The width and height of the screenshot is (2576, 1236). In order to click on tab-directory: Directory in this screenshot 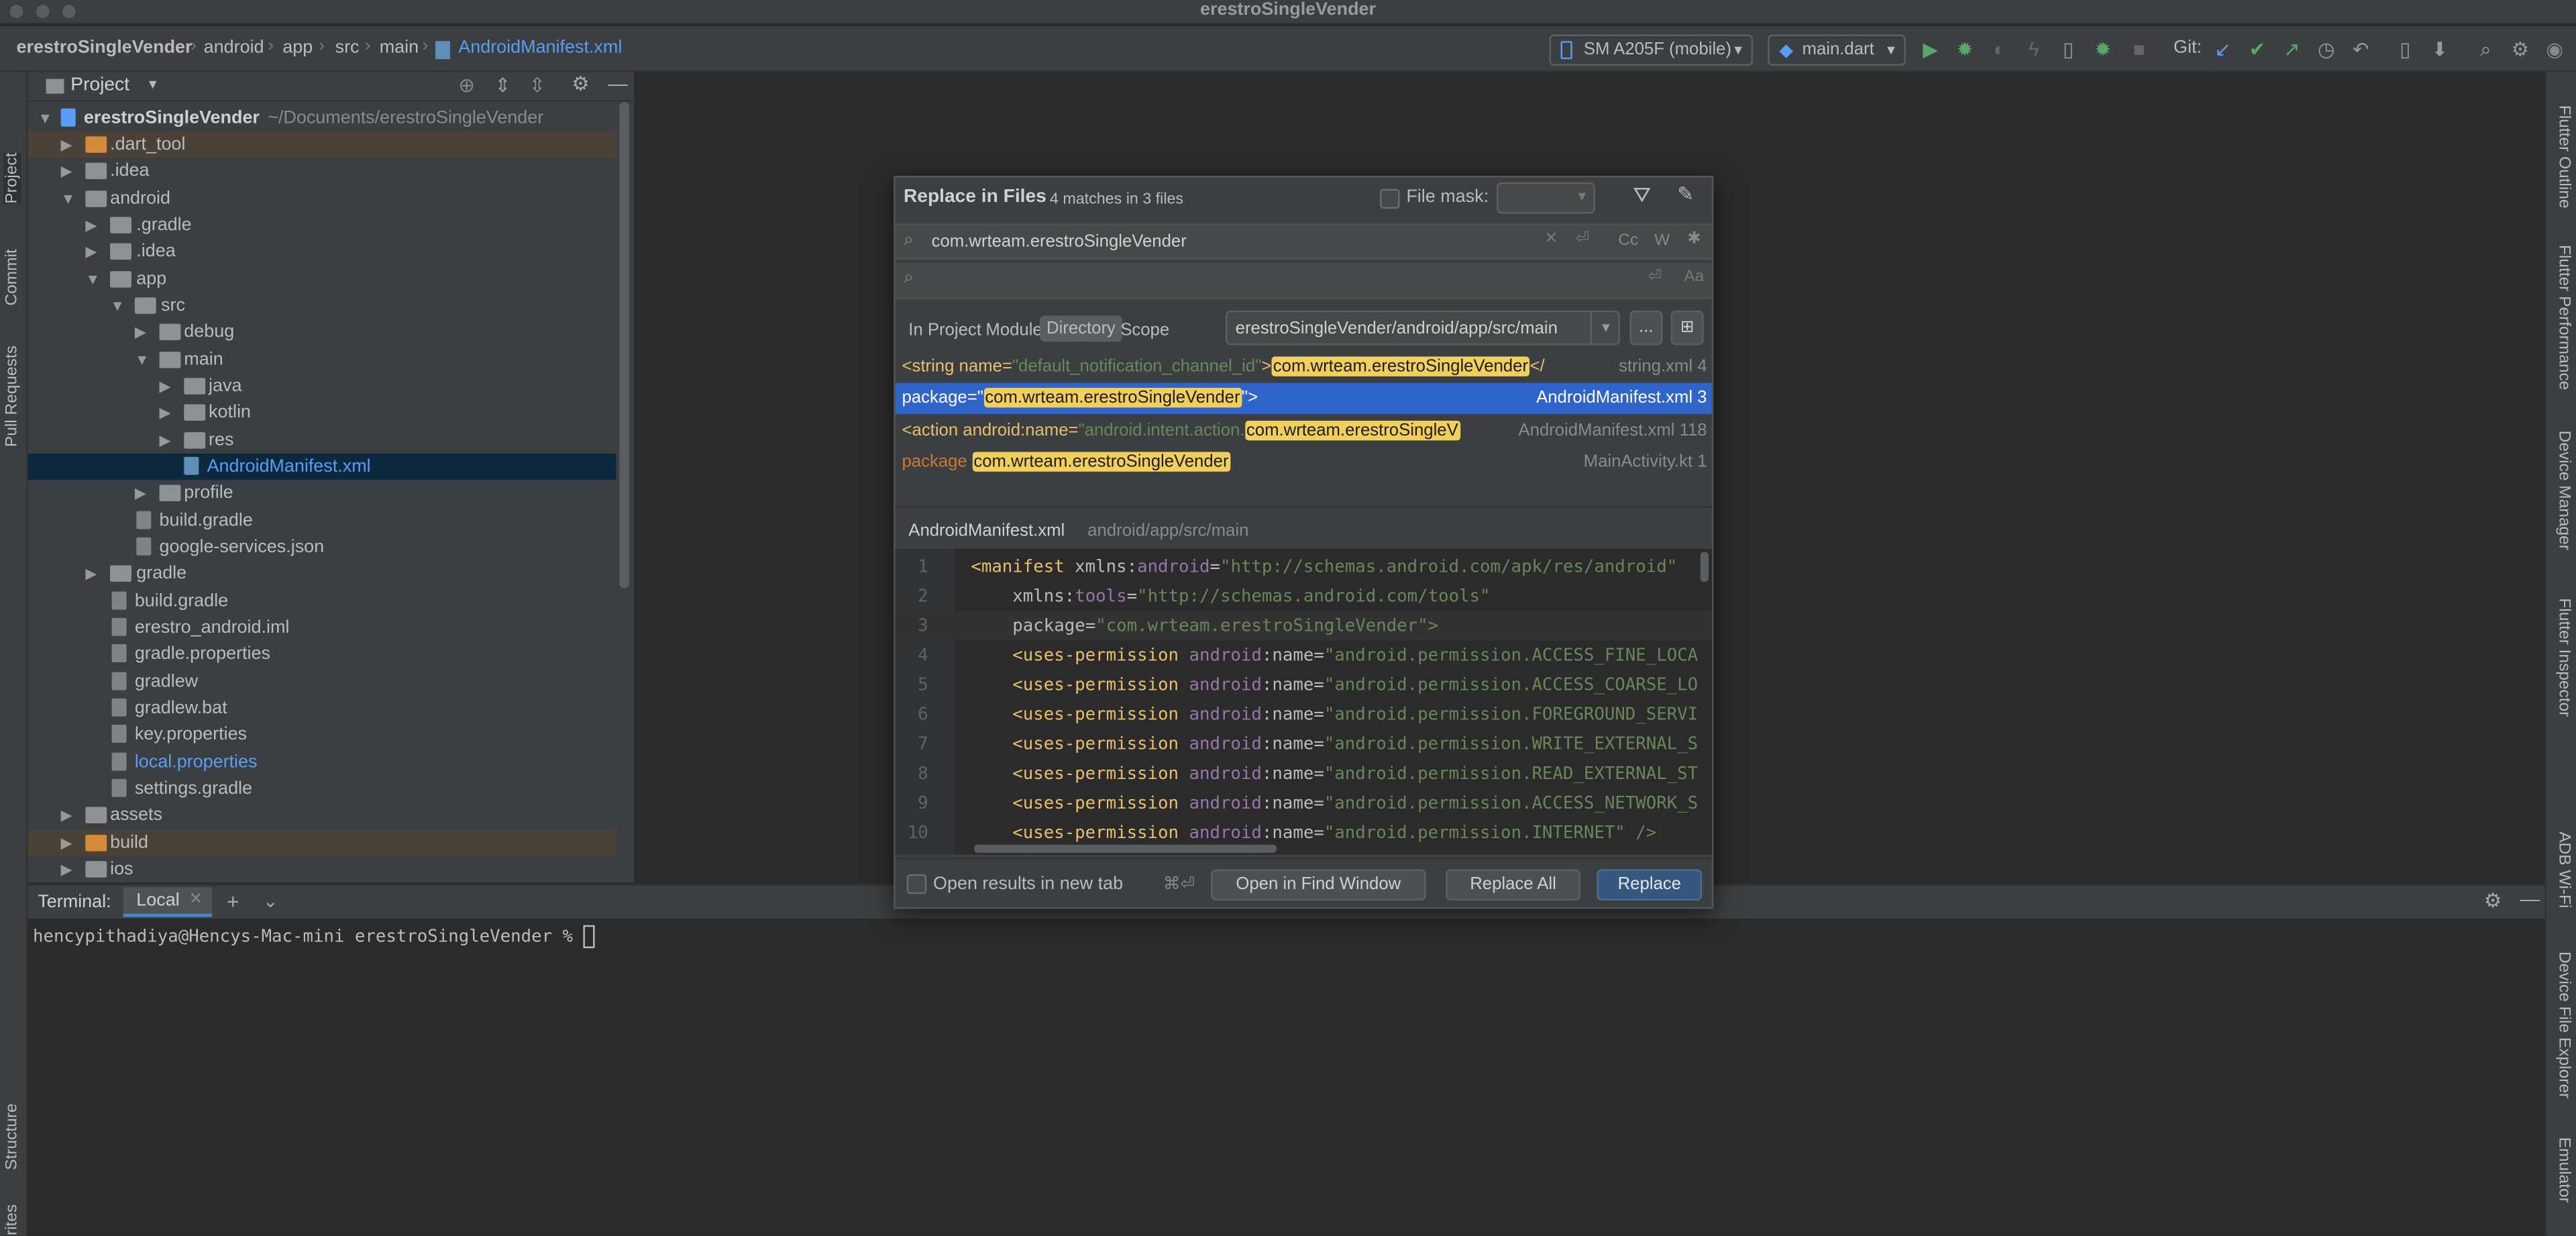, I will do `click(1081, 328)`.